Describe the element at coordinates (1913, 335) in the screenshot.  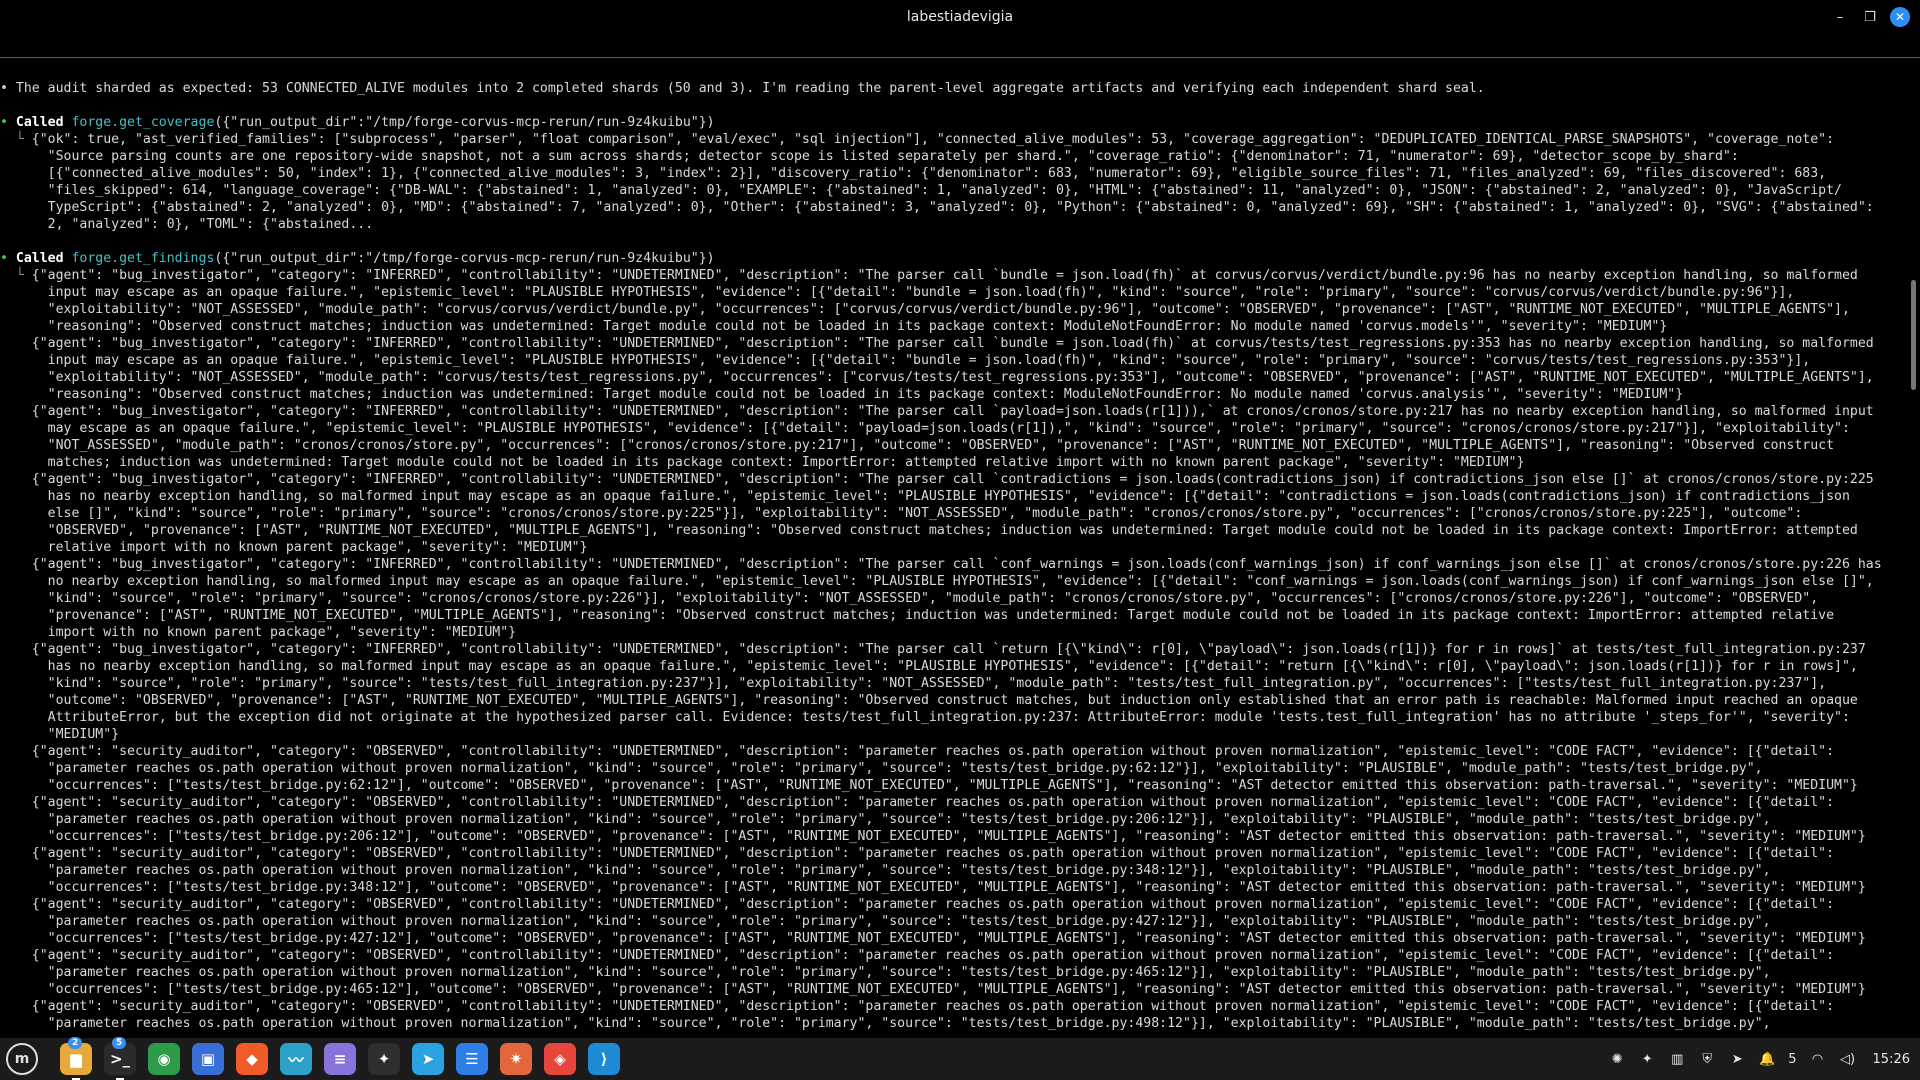
I see `scrollbar-thumb` at that location.